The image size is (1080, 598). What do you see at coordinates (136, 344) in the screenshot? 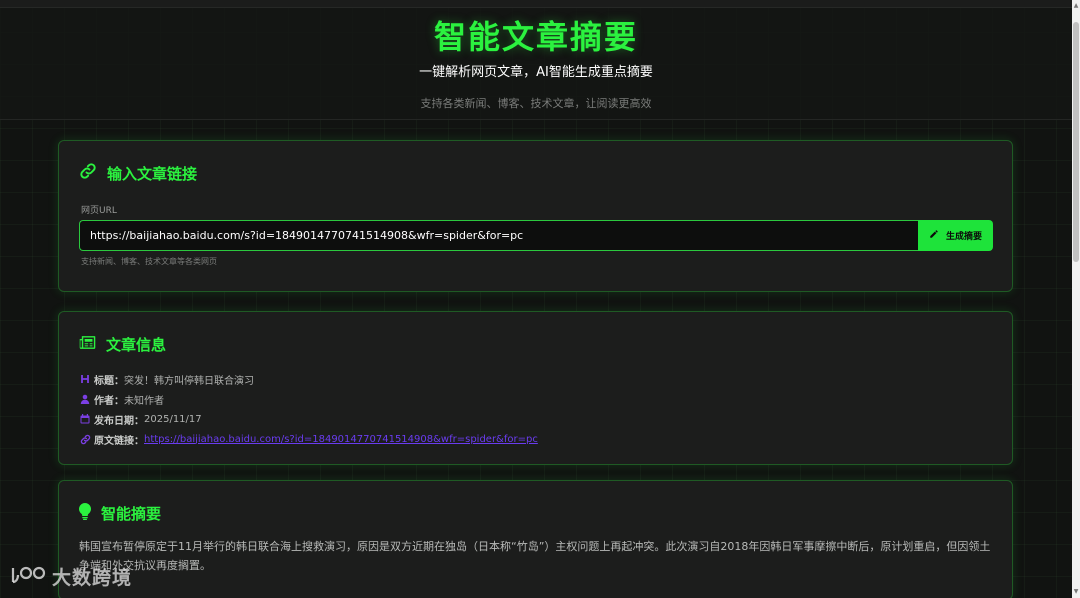
I see `info-card-title: 文章信息` at bounding box center [136, 344].